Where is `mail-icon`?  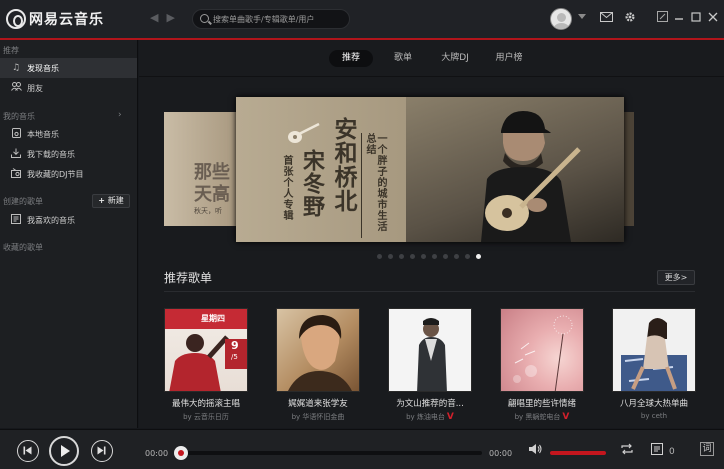 mail-icon is located at coordinates (606, 18).